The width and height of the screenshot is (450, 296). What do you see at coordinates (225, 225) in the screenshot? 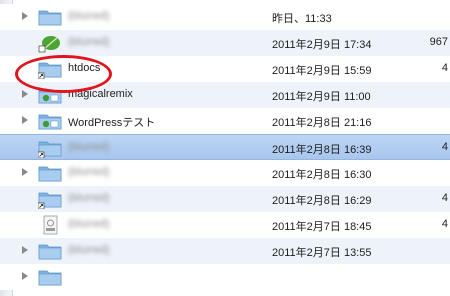
I see `list-item: (blurred) 2011年2月7日 18:45 4` at bounding box center [225, 225].